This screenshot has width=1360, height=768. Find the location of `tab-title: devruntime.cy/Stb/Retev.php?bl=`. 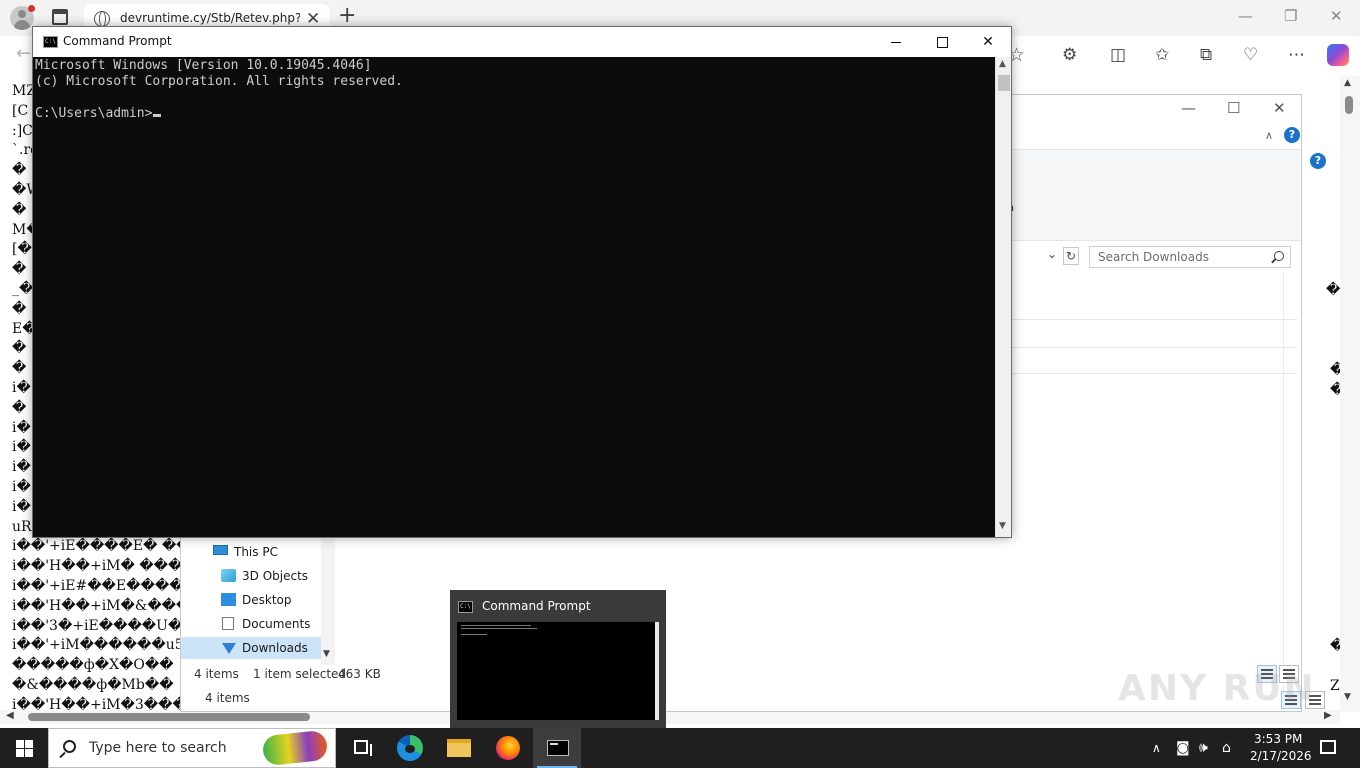

tab-title: devruntime.cy/Stb/Retev.php?bl= is located at coordinates (210, 18).